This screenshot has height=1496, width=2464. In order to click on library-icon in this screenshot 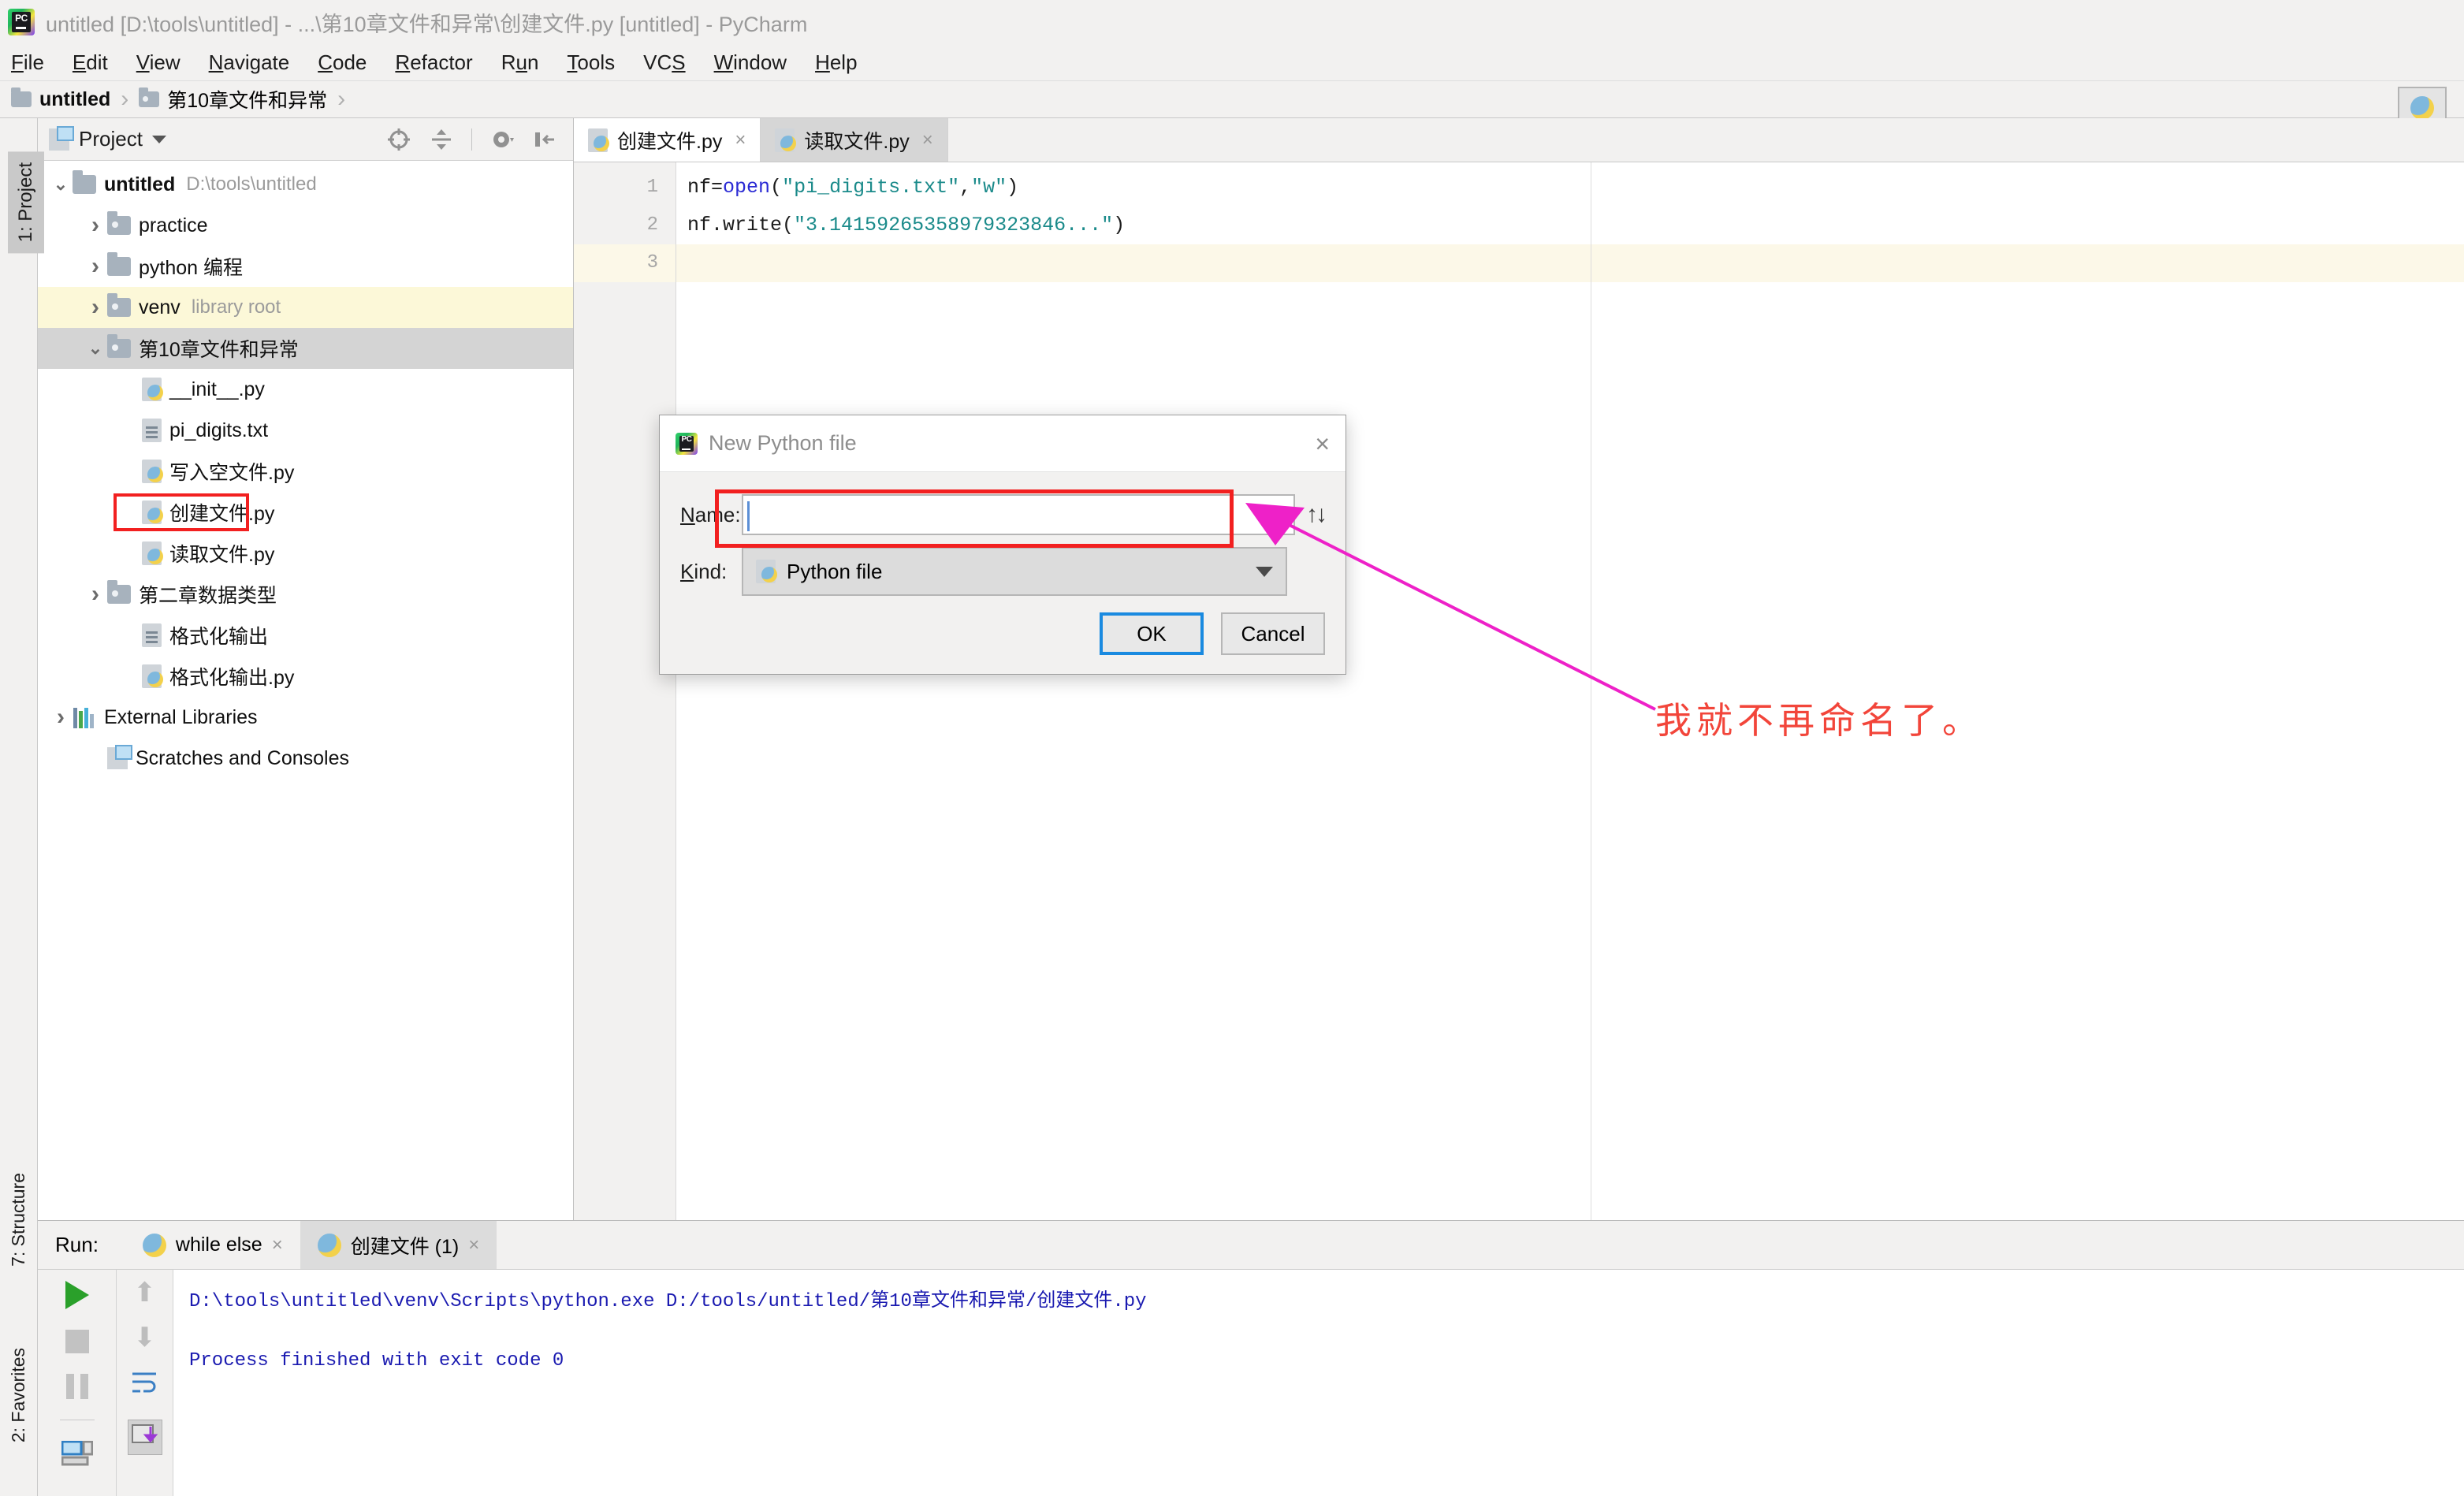, I will do `click(84, 717)`.